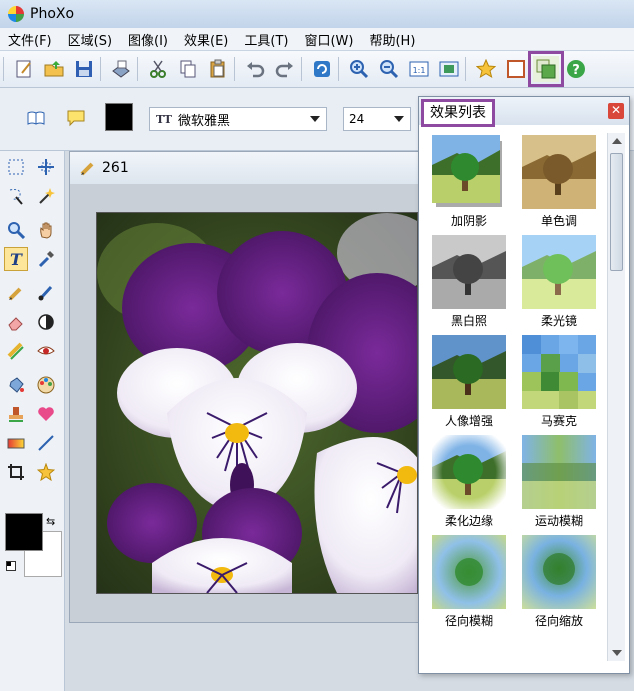 This screenshot has height=691, width=634. I want to click on zoom-out-button, so click(389, 69).